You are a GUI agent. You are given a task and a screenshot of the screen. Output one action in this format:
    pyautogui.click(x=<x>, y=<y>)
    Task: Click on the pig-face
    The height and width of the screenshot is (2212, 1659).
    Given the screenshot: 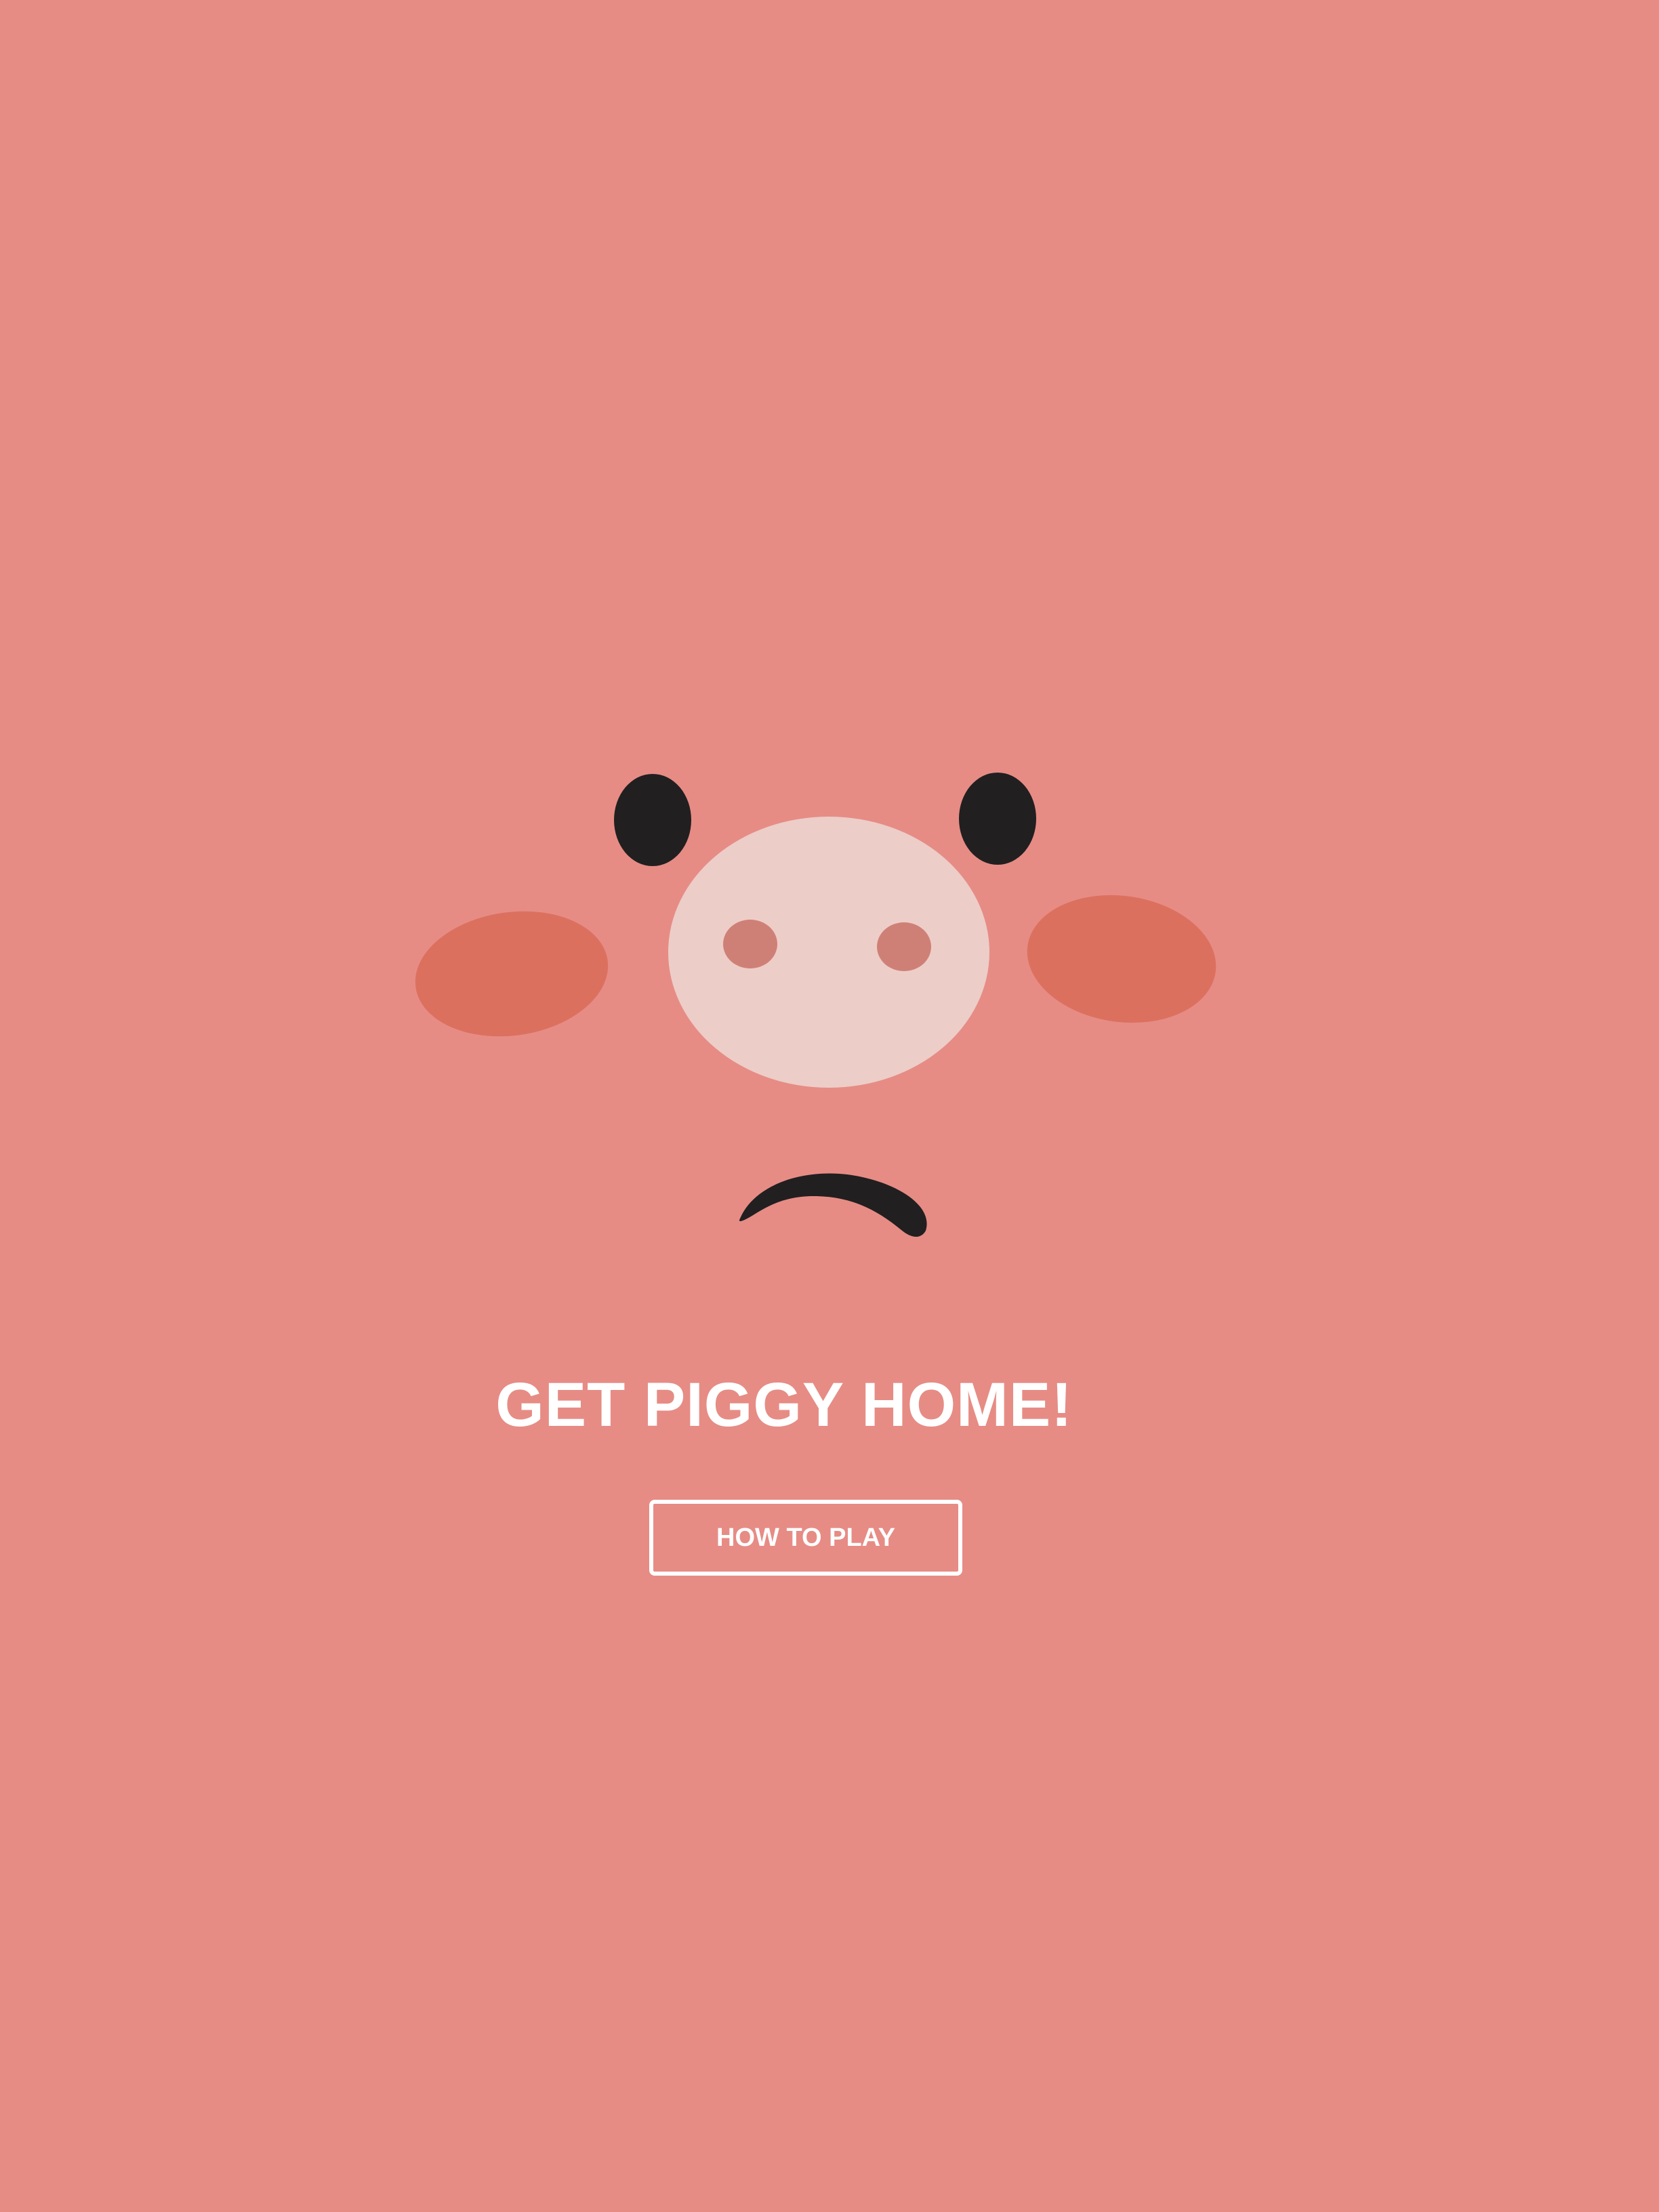 What is the action you would take?
    pyautogui.click(x=816, y=1005)
    